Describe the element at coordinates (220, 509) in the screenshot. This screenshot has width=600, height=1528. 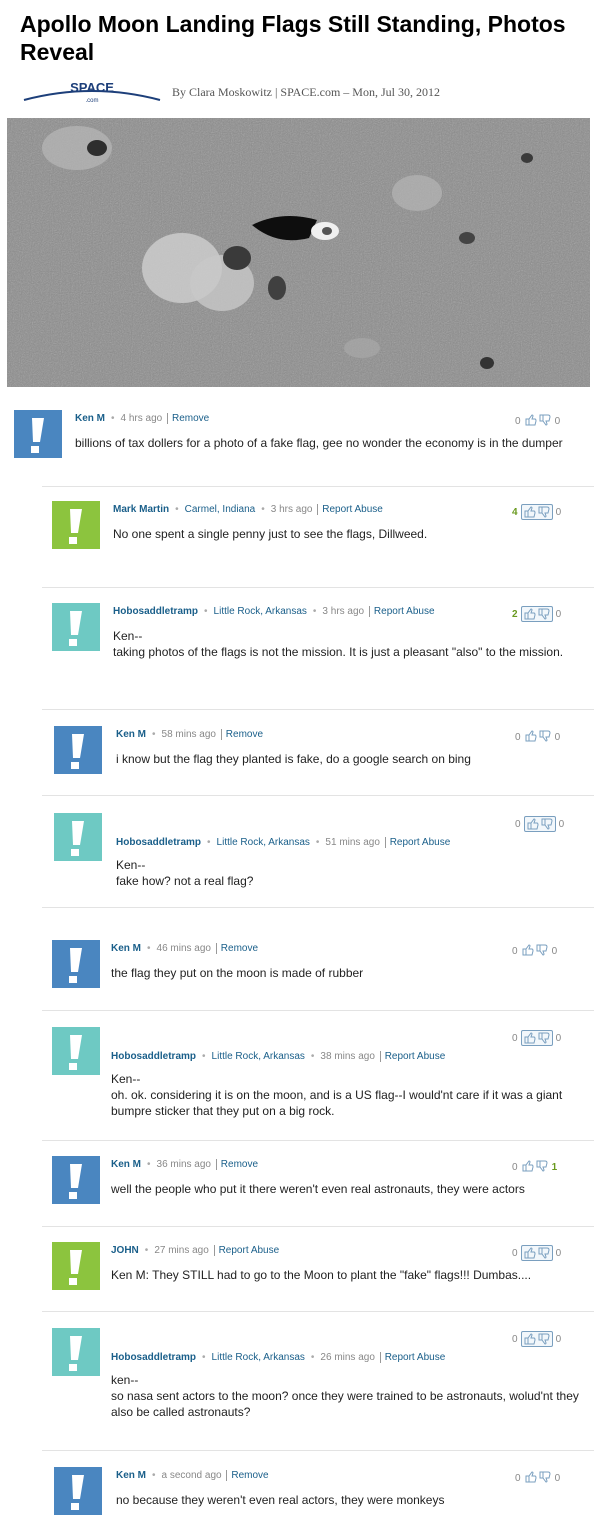
I see `user-location: Carmel, Indiana` at that location.